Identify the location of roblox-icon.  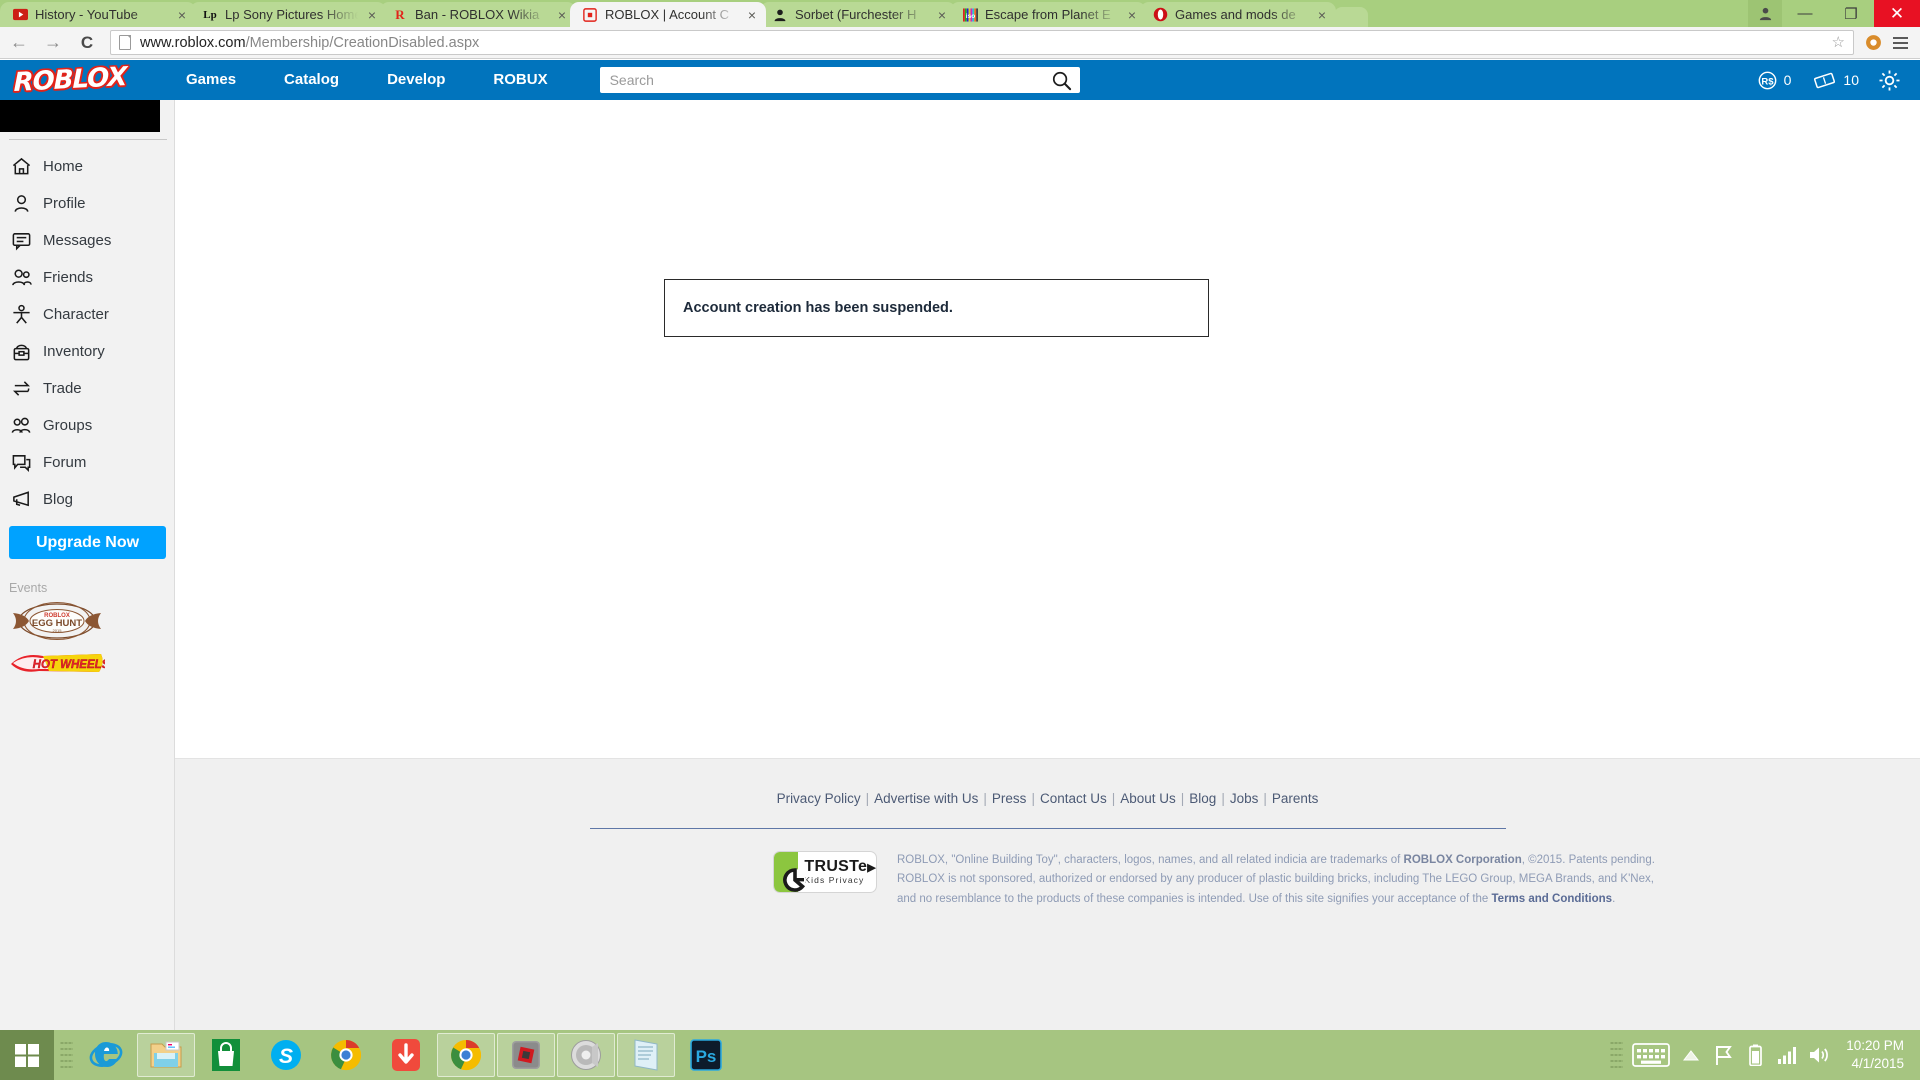
(590, 15).